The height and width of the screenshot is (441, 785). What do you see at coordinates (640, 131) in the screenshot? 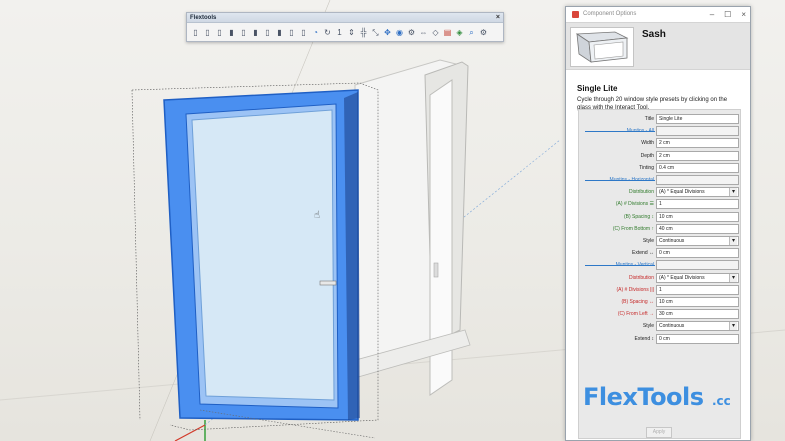
I see `section-label: Muntins - All` at bounding box center [640, 131].